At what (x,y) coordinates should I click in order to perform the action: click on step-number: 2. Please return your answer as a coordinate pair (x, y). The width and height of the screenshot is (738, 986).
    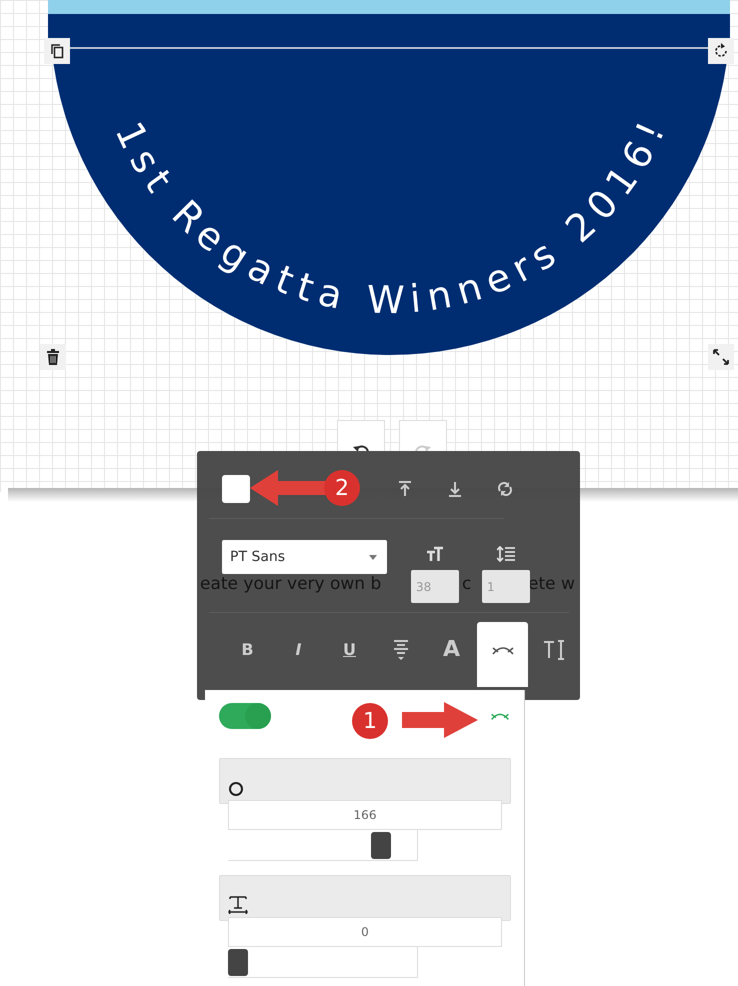
    Looking at the image, I should click on (342, 488).